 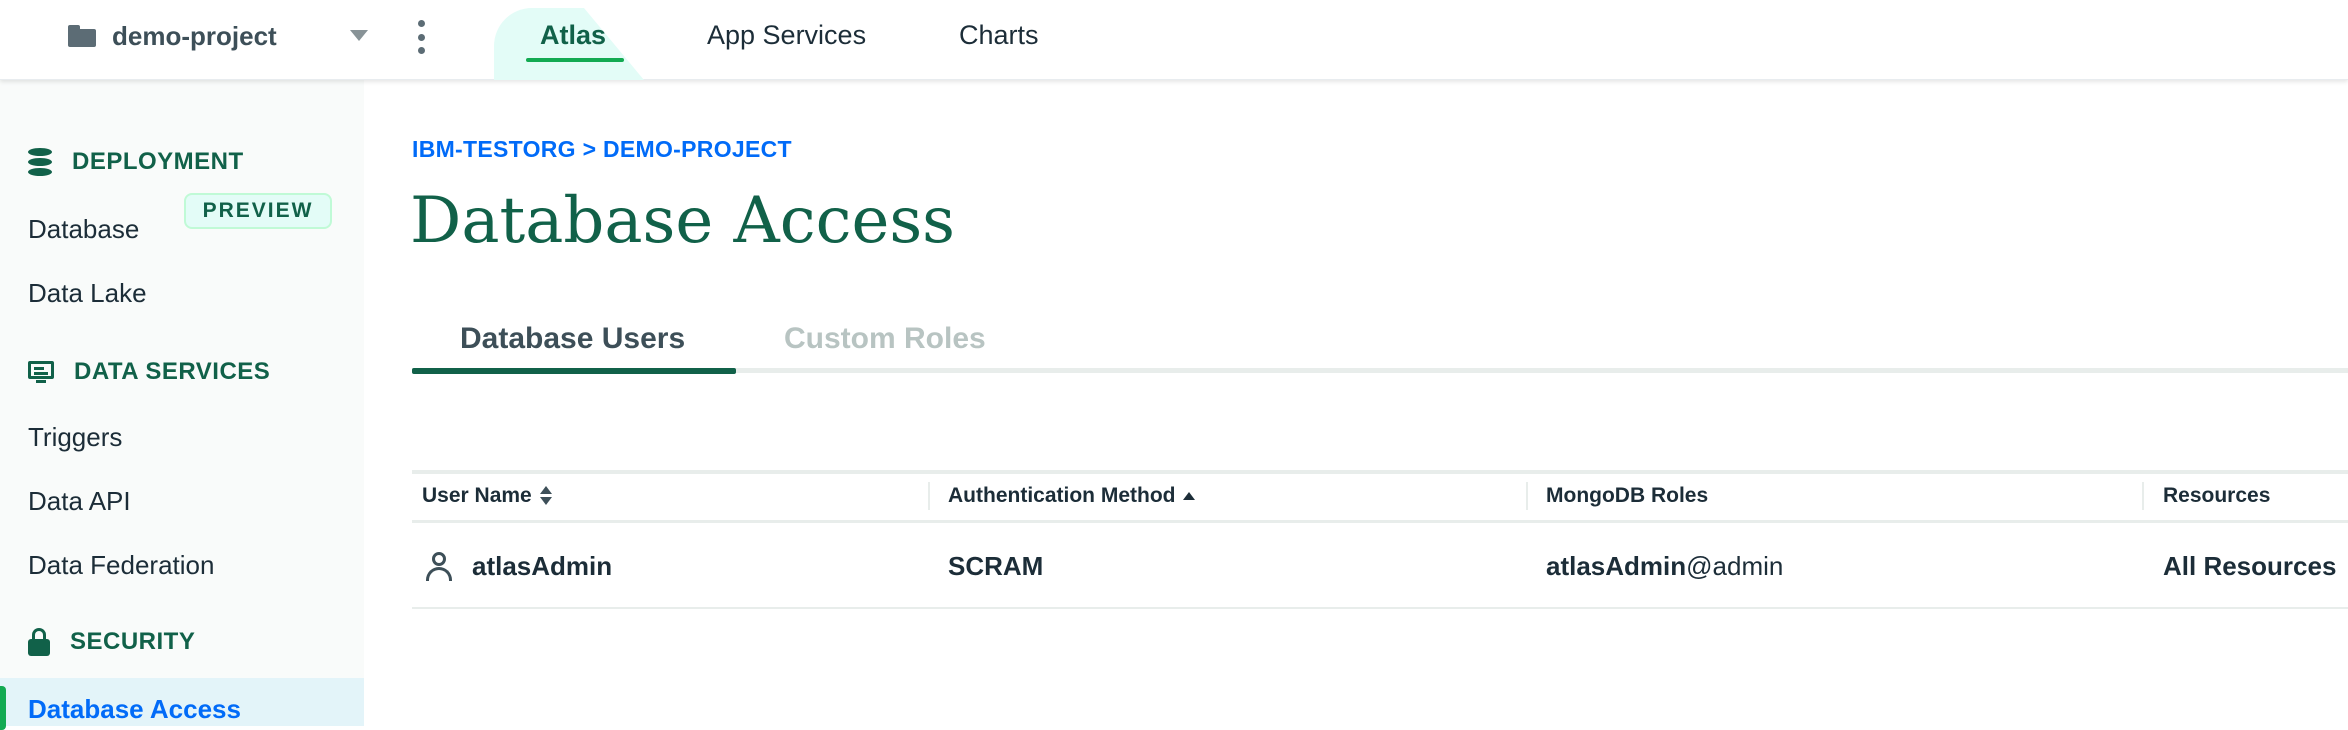 I want to click on column-header-user-name: User Name, so click(x=487, y=496).